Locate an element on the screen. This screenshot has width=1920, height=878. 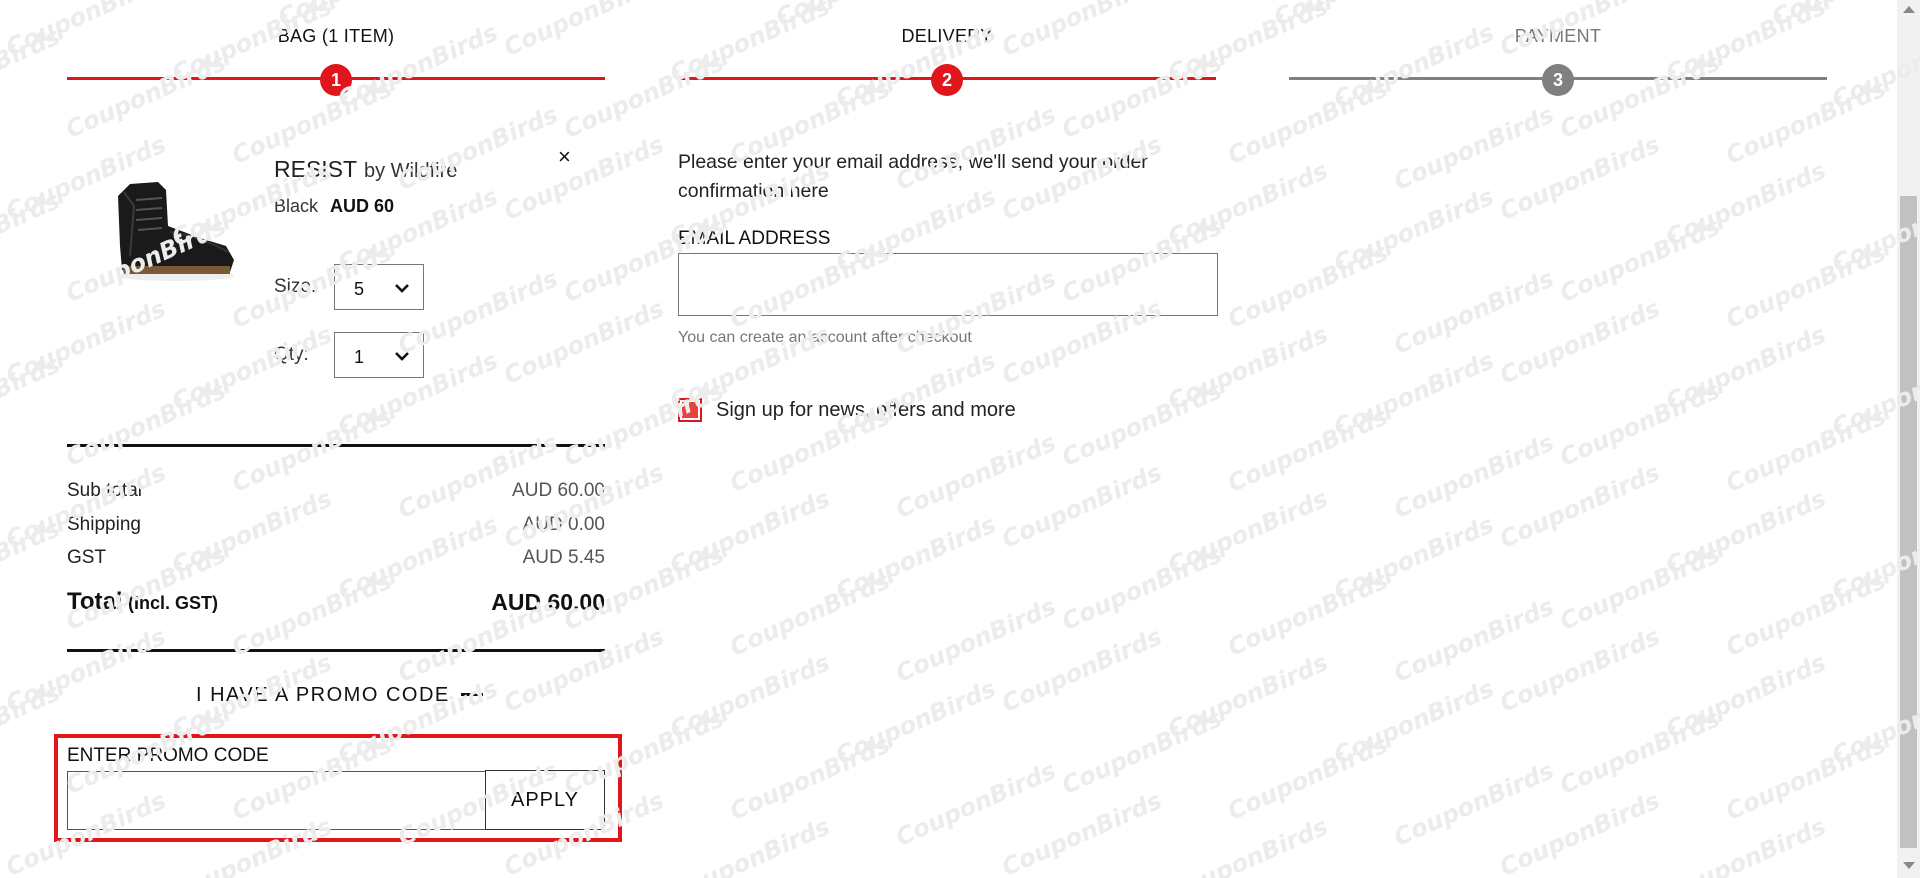
minus-icon is located at coordinates (472, 694).